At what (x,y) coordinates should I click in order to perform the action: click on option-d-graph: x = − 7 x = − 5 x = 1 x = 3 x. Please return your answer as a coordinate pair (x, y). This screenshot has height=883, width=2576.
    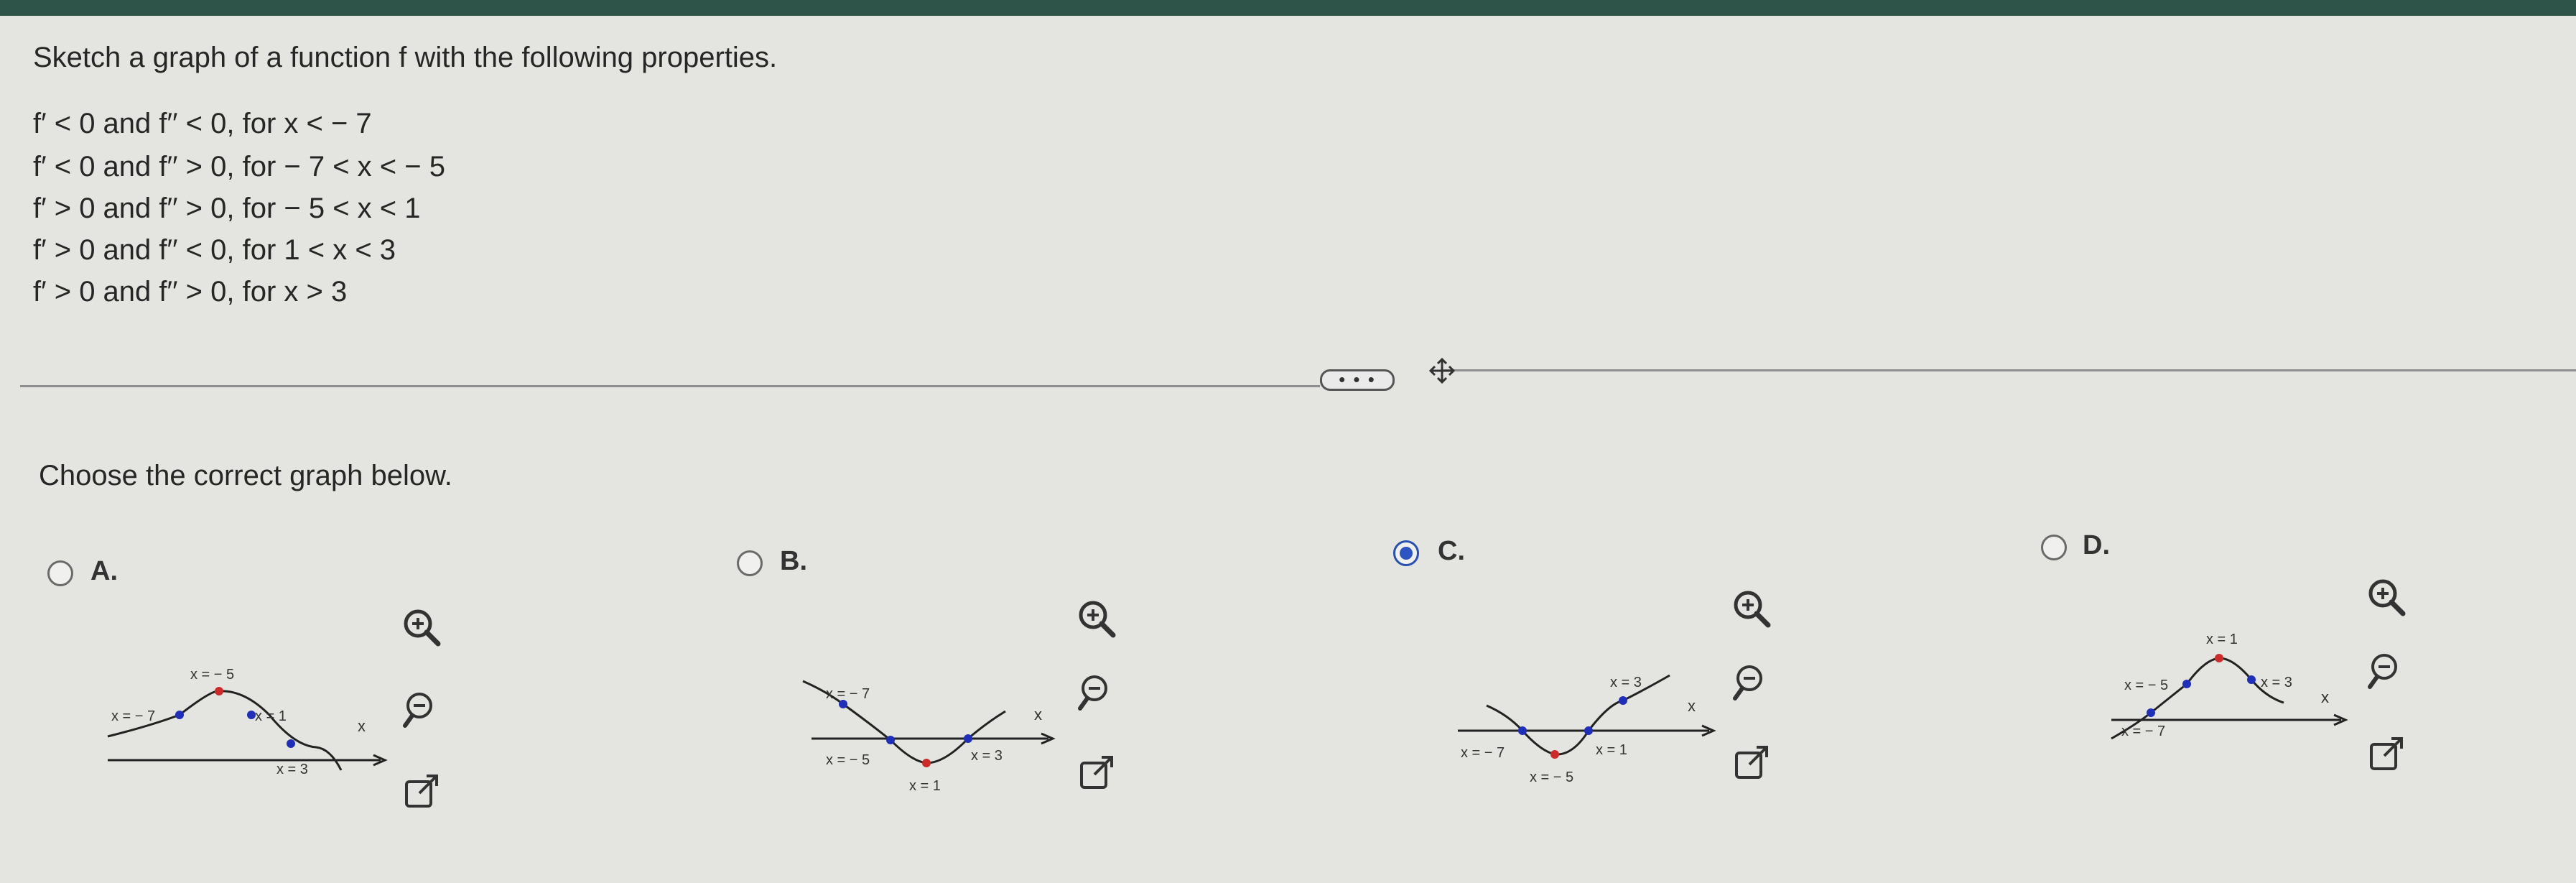
    Looking at the image, I should click on (2229, 686).